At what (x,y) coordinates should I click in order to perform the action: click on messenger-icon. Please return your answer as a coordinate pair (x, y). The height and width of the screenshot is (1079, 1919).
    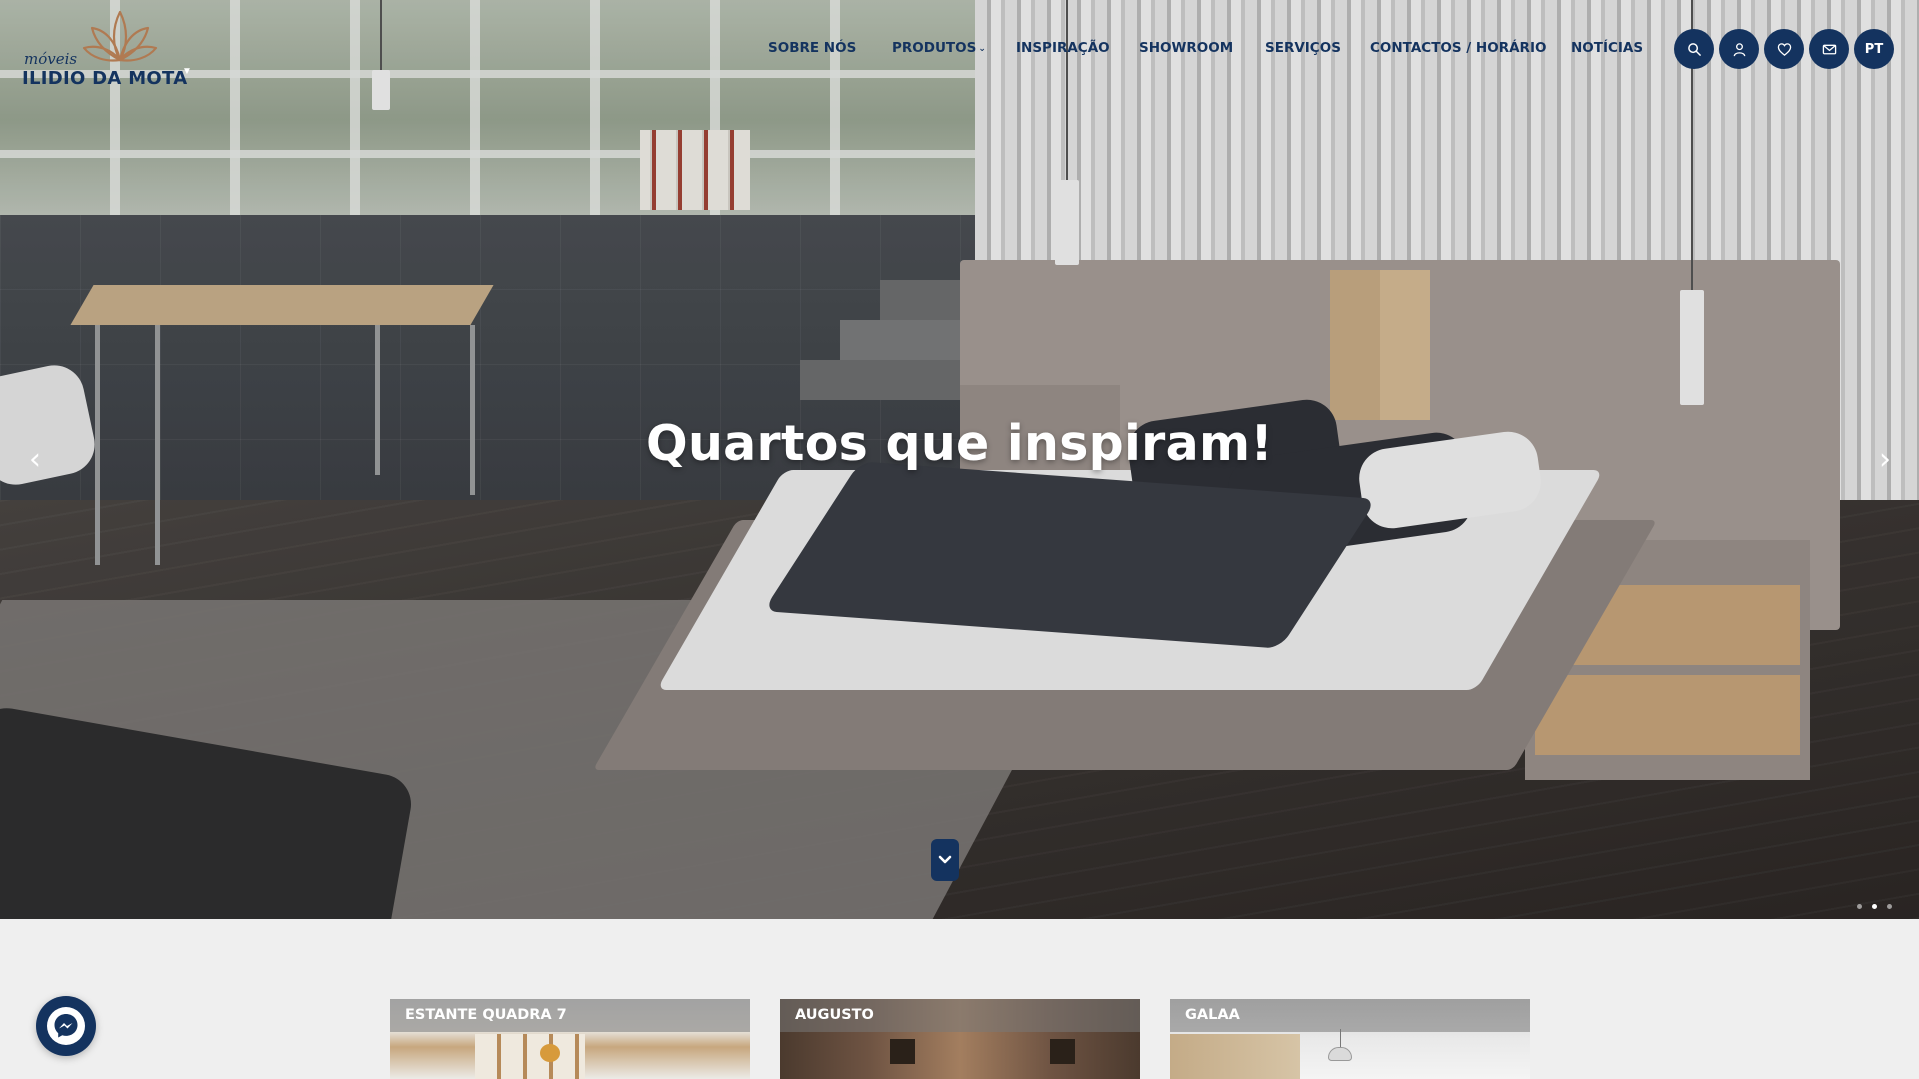
    Looking at the image, I should click on (66, 1026).